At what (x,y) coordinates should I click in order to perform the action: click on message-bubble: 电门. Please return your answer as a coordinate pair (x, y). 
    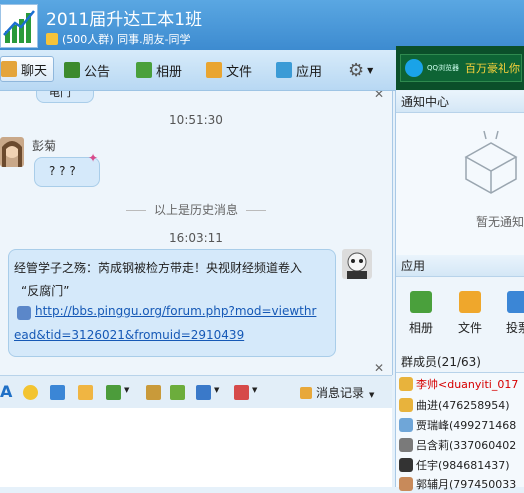
    Looking at the image, I should click on (65, 97).